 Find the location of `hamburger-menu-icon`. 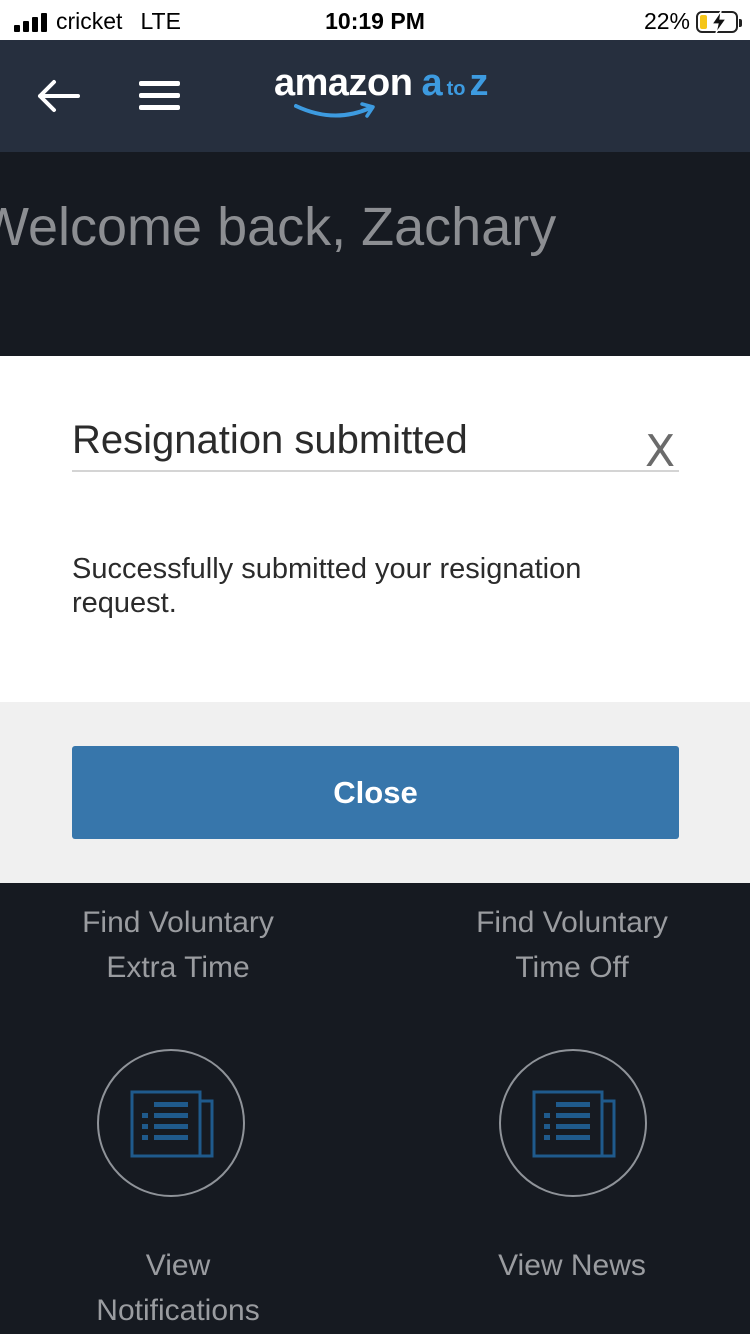

hamburger-menu-icon is located at coordinates (159, 95).